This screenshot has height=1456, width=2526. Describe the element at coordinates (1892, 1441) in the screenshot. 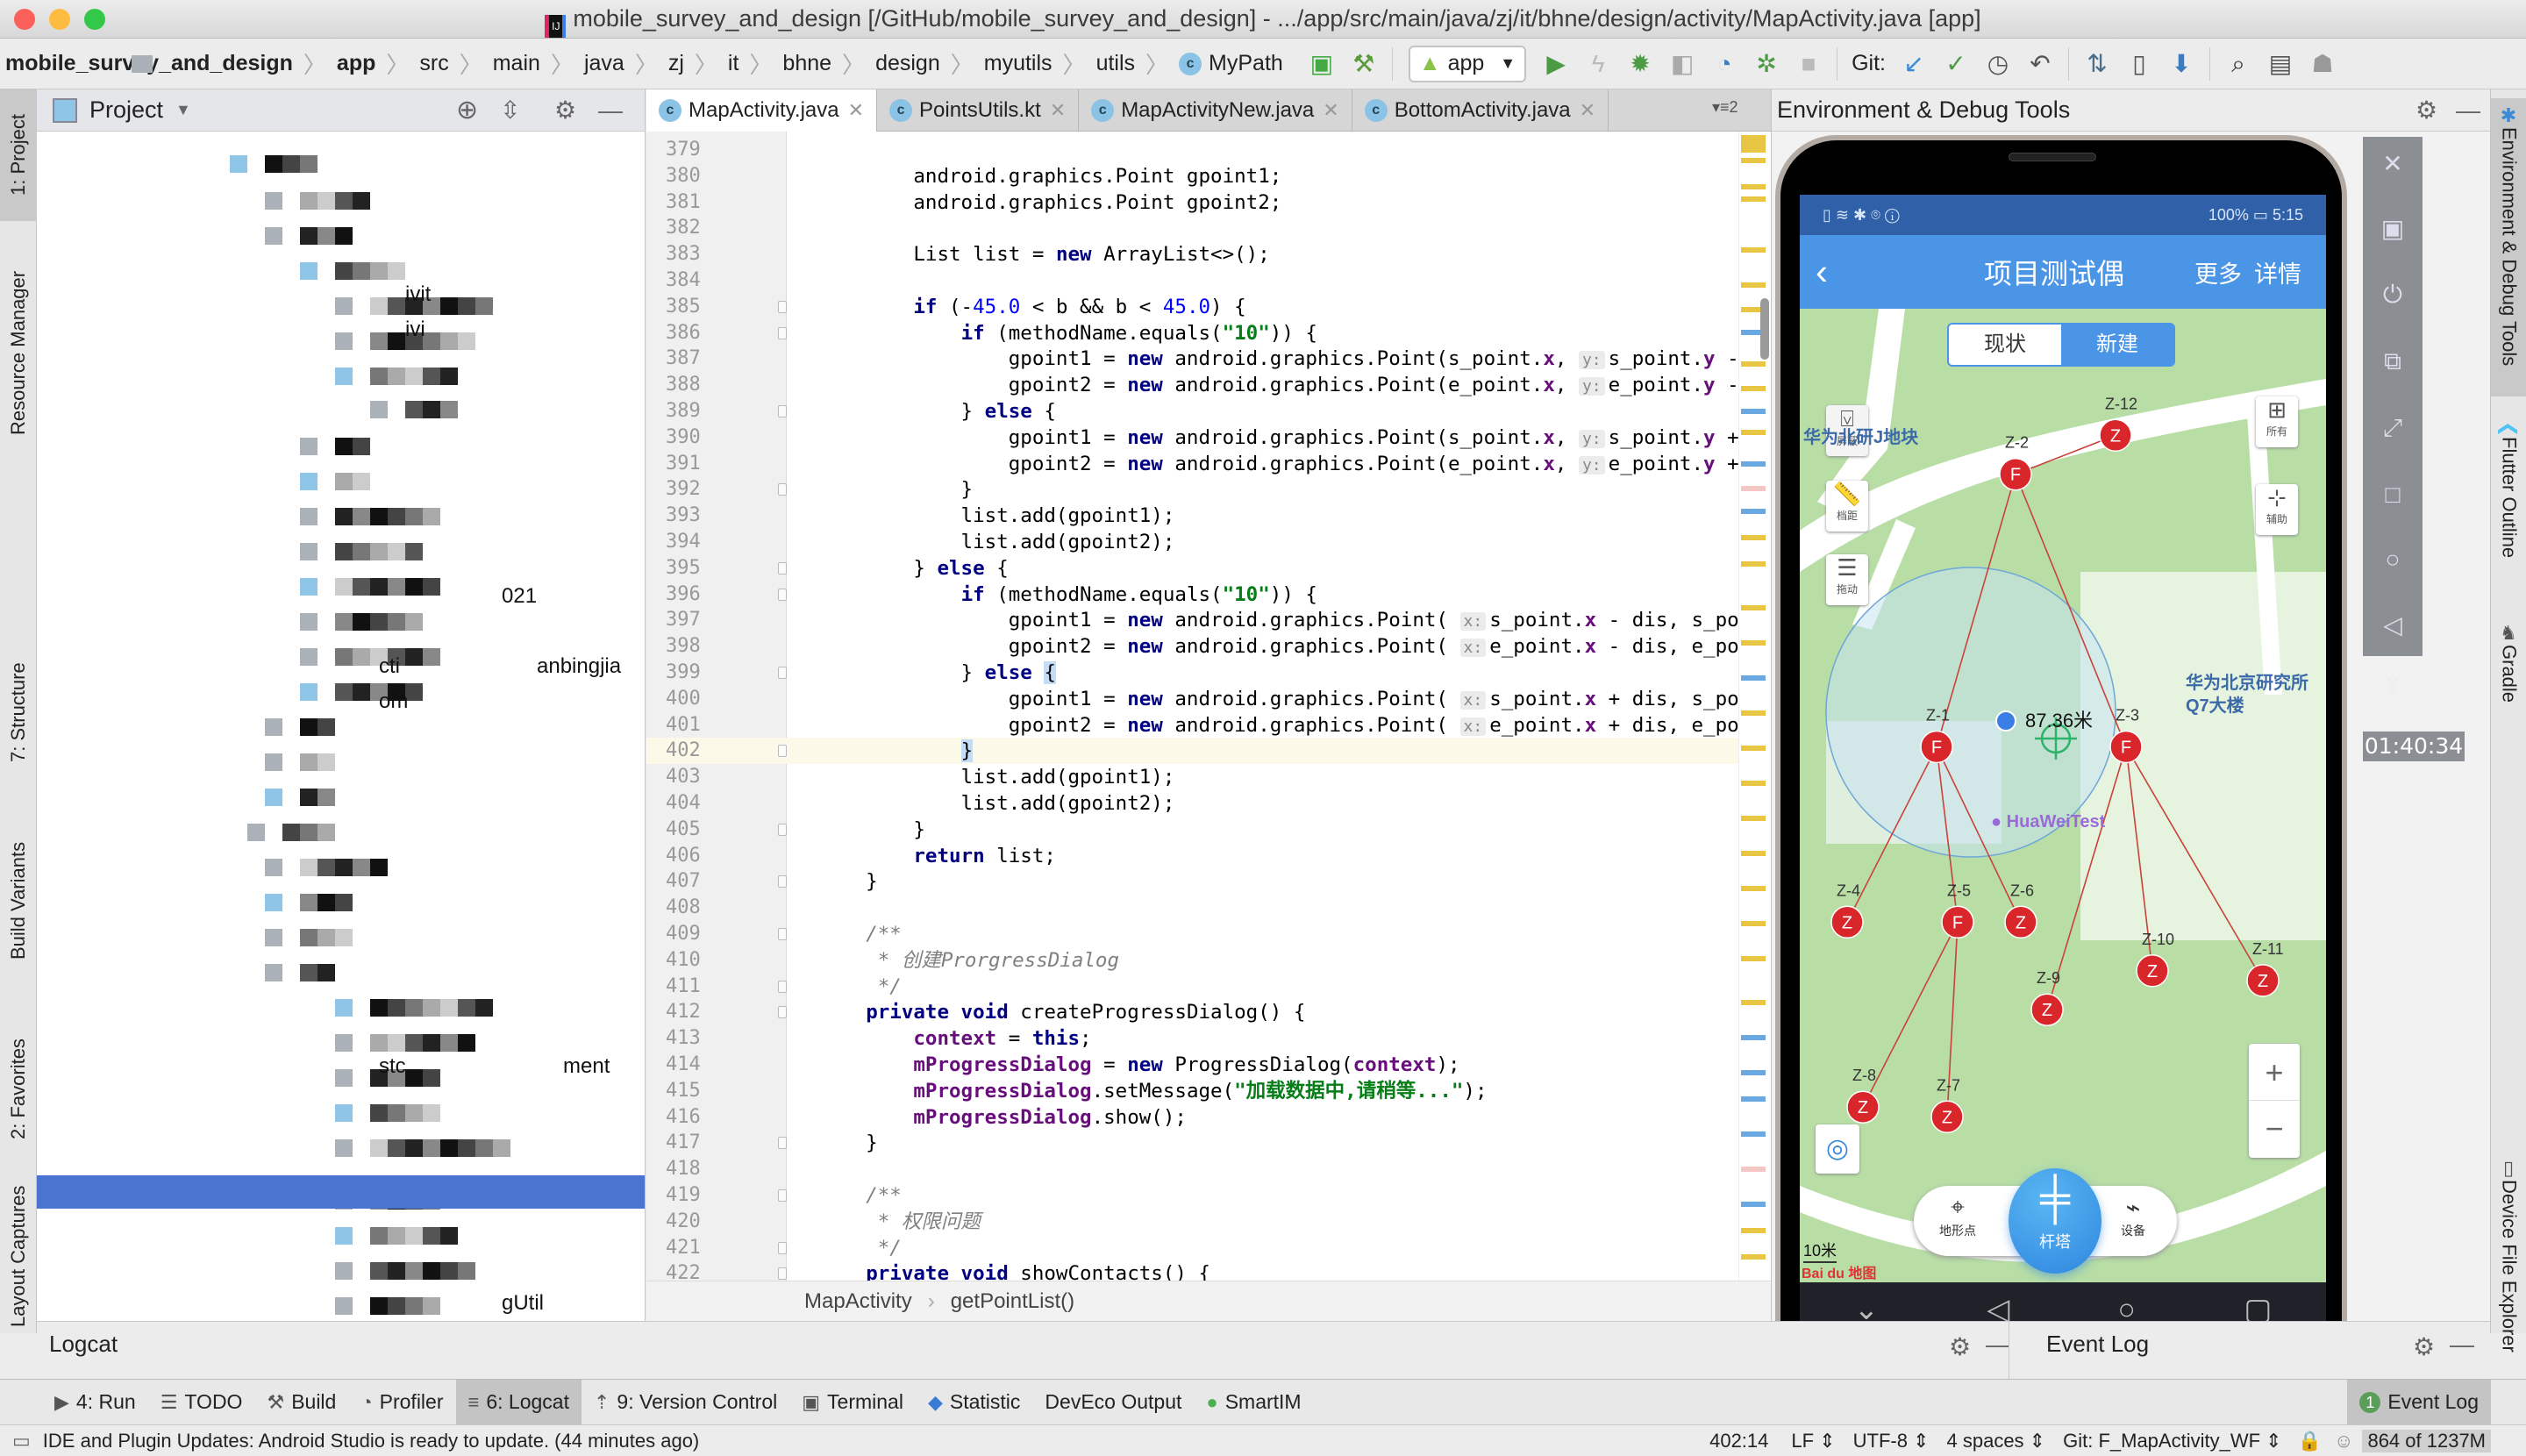

I see `encoding-select: UTF-8 ⇕` at that location.